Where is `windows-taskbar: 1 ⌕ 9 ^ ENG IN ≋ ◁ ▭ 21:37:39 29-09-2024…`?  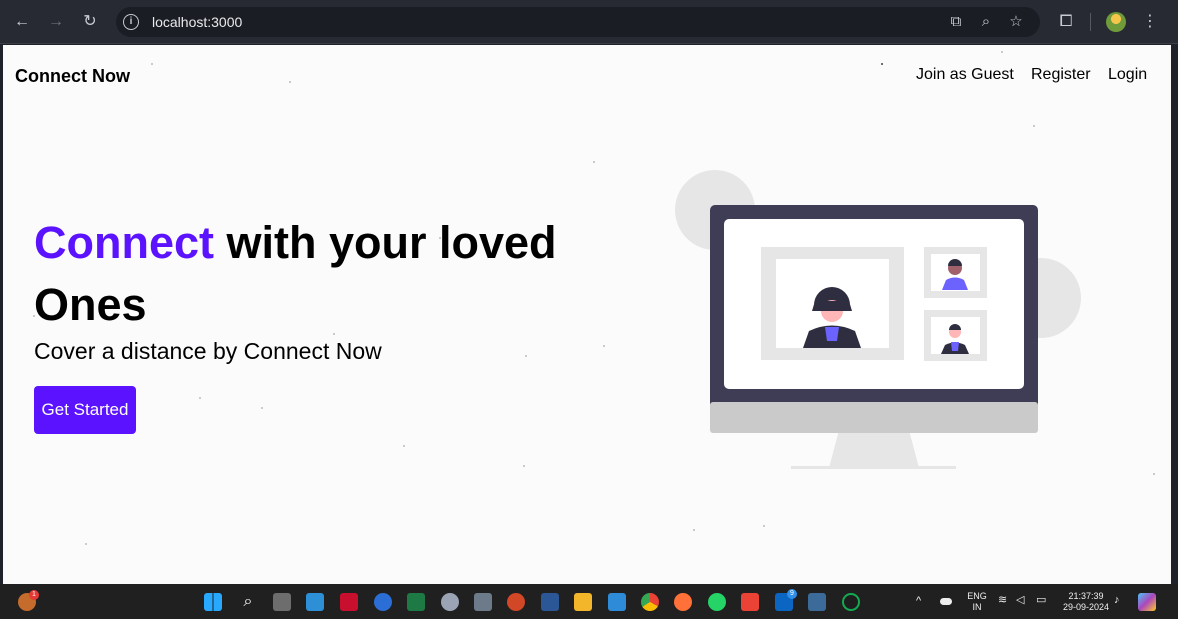
windows-taskbar: 1 ⌕ 9 ^ ENG IN ≋ ◁ ▭ 21:37:39 29-09-2024… is located at coordinates (589, 601).